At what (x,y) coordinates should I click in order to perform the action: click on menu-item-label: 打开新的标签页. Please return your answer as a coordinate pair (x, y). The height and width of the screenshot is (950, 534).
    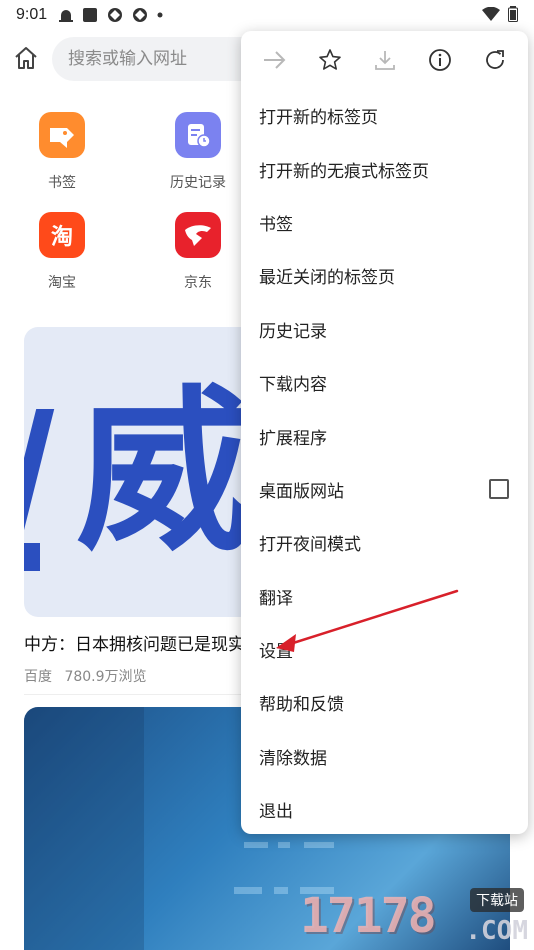
    Looking at the image, I should click on (318, 118).